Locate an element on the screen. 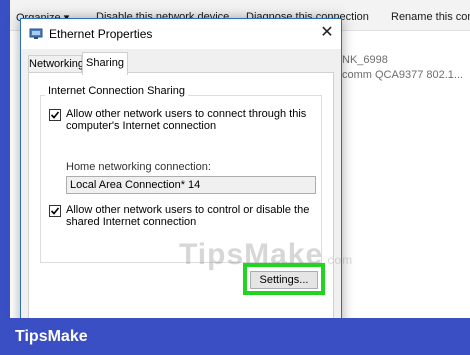 The image size is (470, 355). tab-networking: Networking is located at coordinates (56, 64).